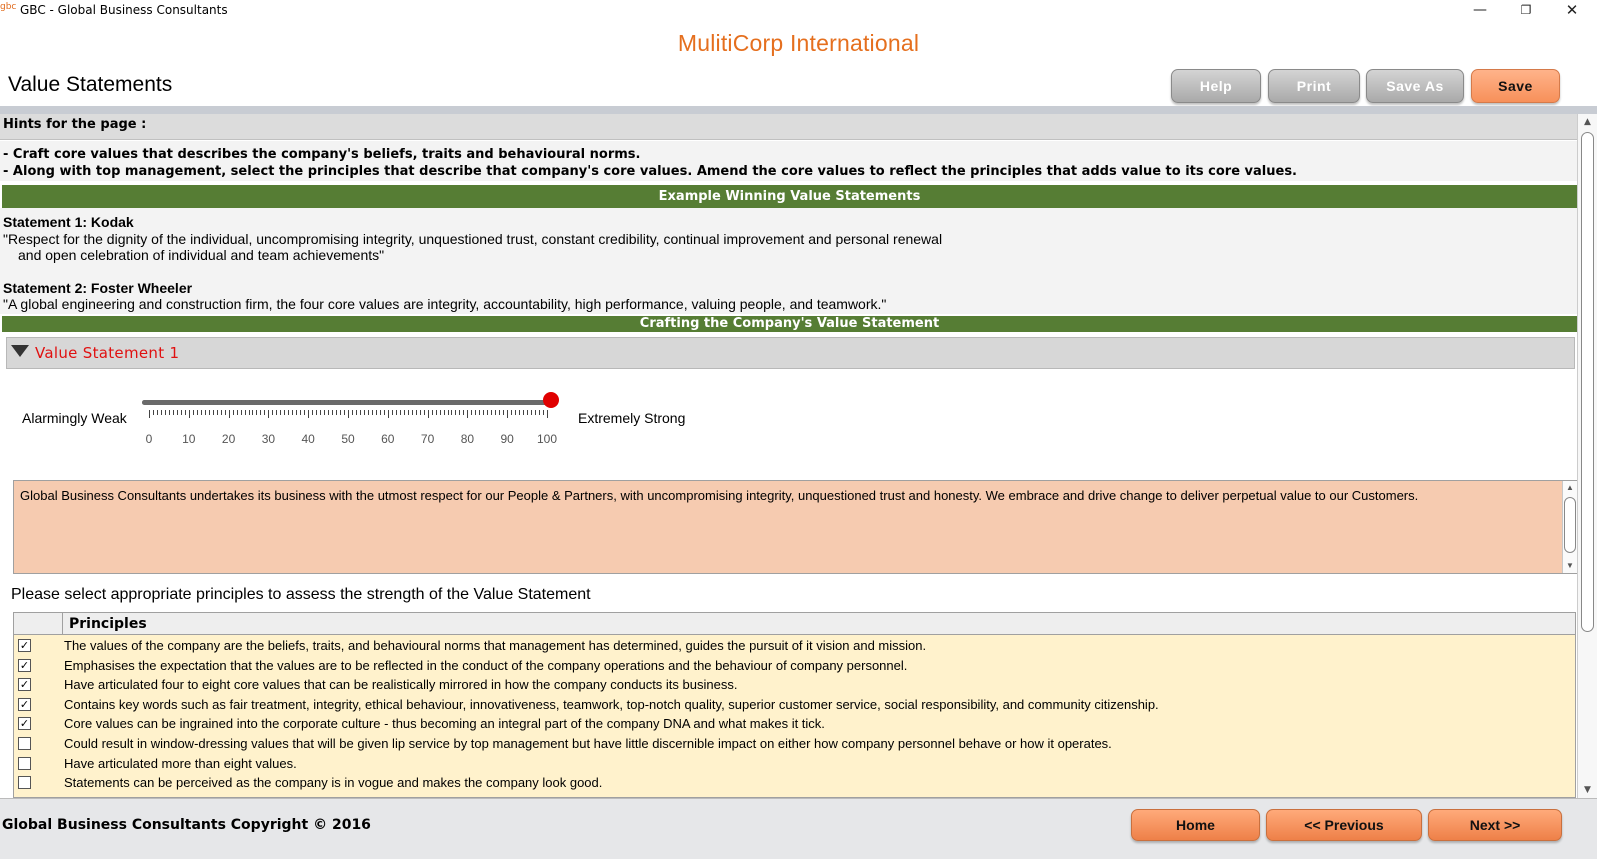 The width and height of the screenshot is (1597, 859). What do you see at coordinates (90, 84) in the screenshot?
I see `page-title: Value Statements` at bounding box center [90, 84].